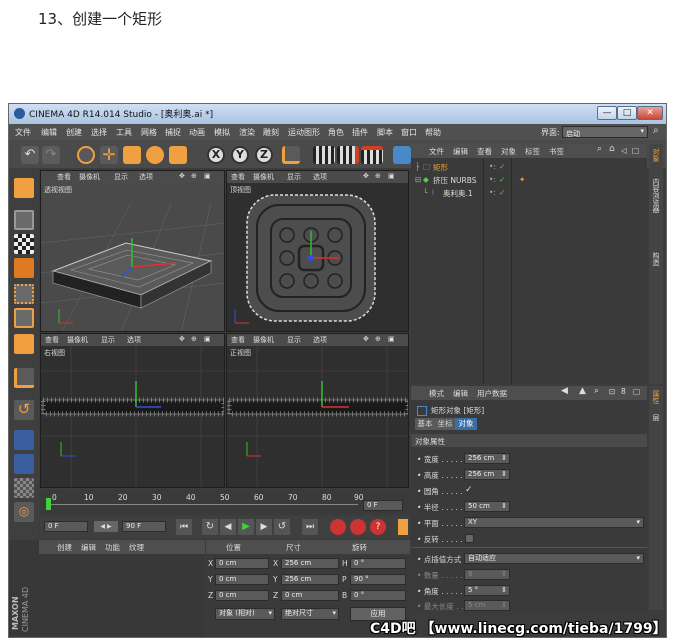 Image resolution: width=675 pixels, height=644 pixels. Describe the element at coordinates (320, 177) in the screenshot. I see `view-menu-options: 选项` at that location.